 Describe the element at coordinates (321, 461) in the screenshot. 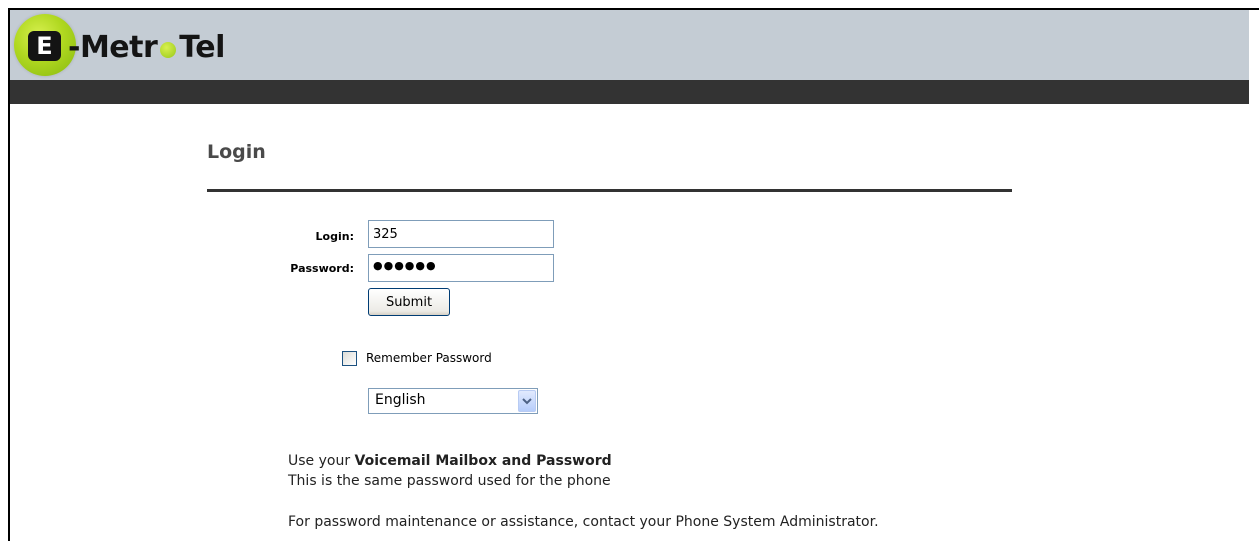

I see `info-line-1-prefix: Use your` at that location.